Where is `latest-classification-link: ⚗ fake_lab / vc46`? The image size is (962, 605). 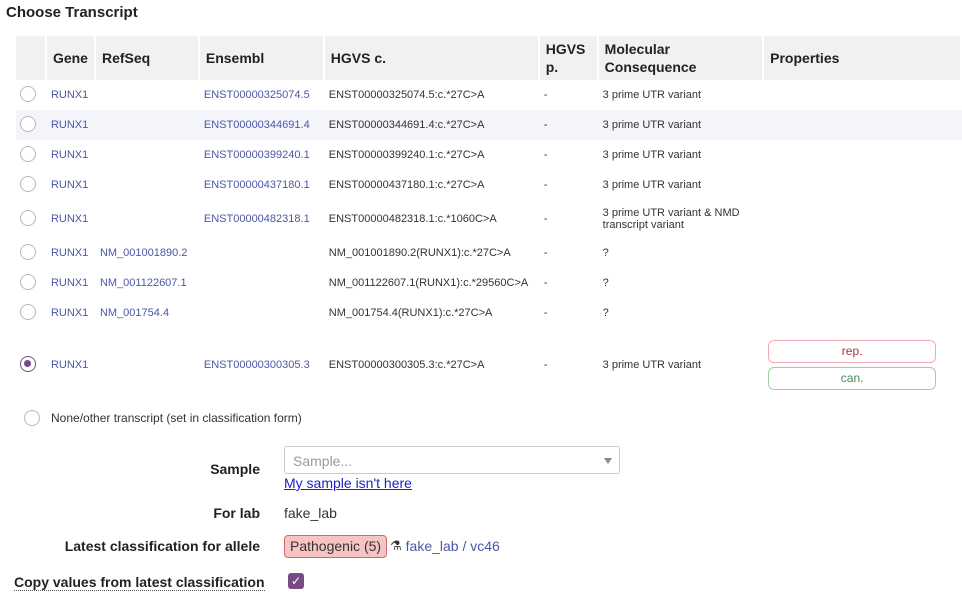
latest-classification-link: ⚗ fake_lab / vc46 is located at coordinates (445, 546).